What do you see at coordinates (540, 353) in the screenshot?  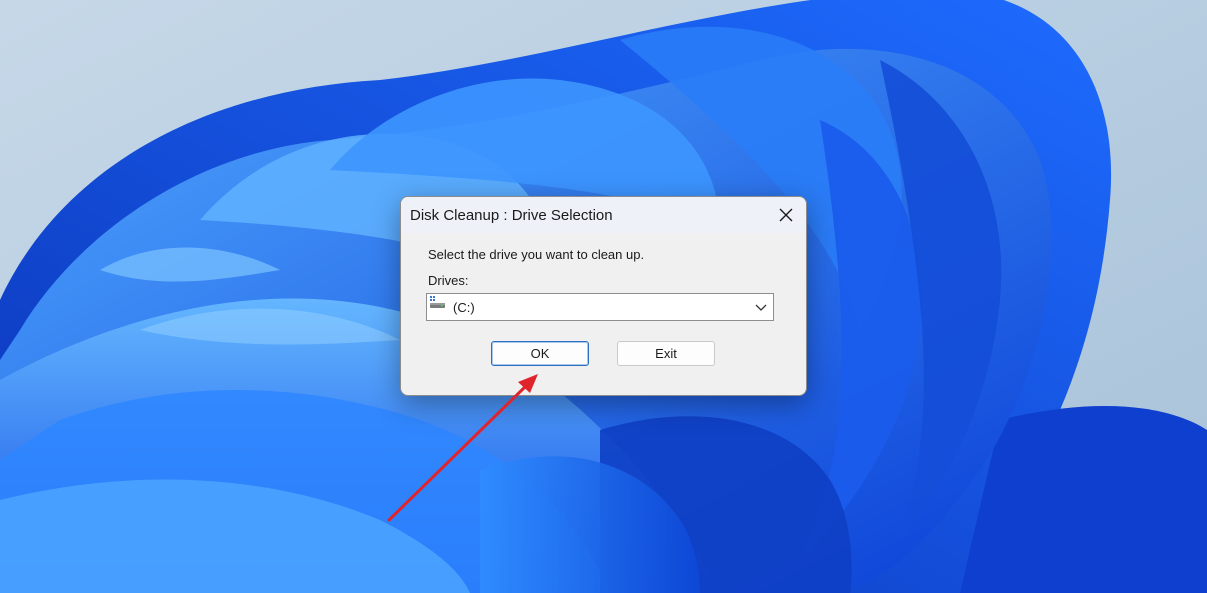 I see `ok-button: OK` at bounding box center [540, 353].